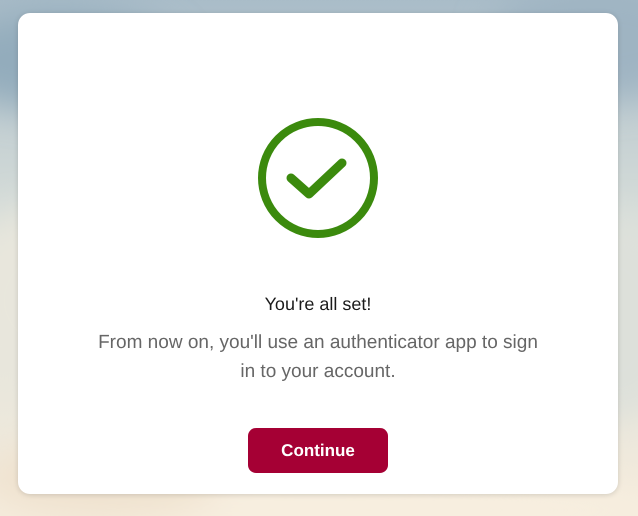 The height and width of the screenshot is (516, 638). What do you see at coordinates (318, 450) in the screenshot?
I see `continue-button: Continue` at bounding box center [318, 450].